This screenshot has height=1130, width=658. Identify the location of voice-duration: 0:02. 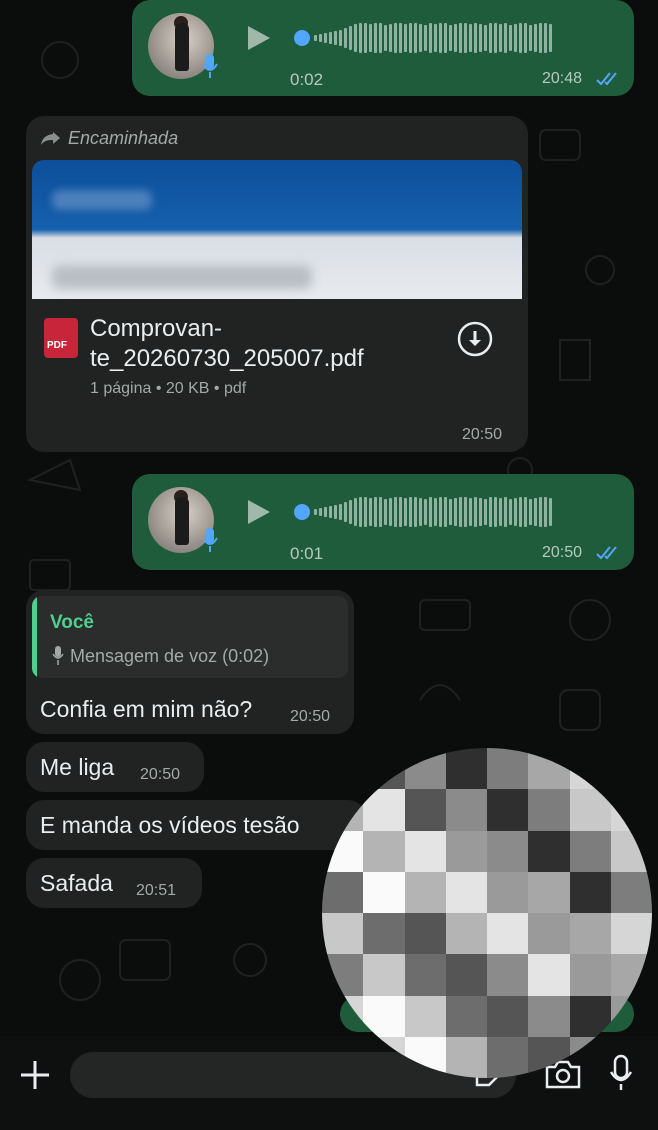
(307, 79).